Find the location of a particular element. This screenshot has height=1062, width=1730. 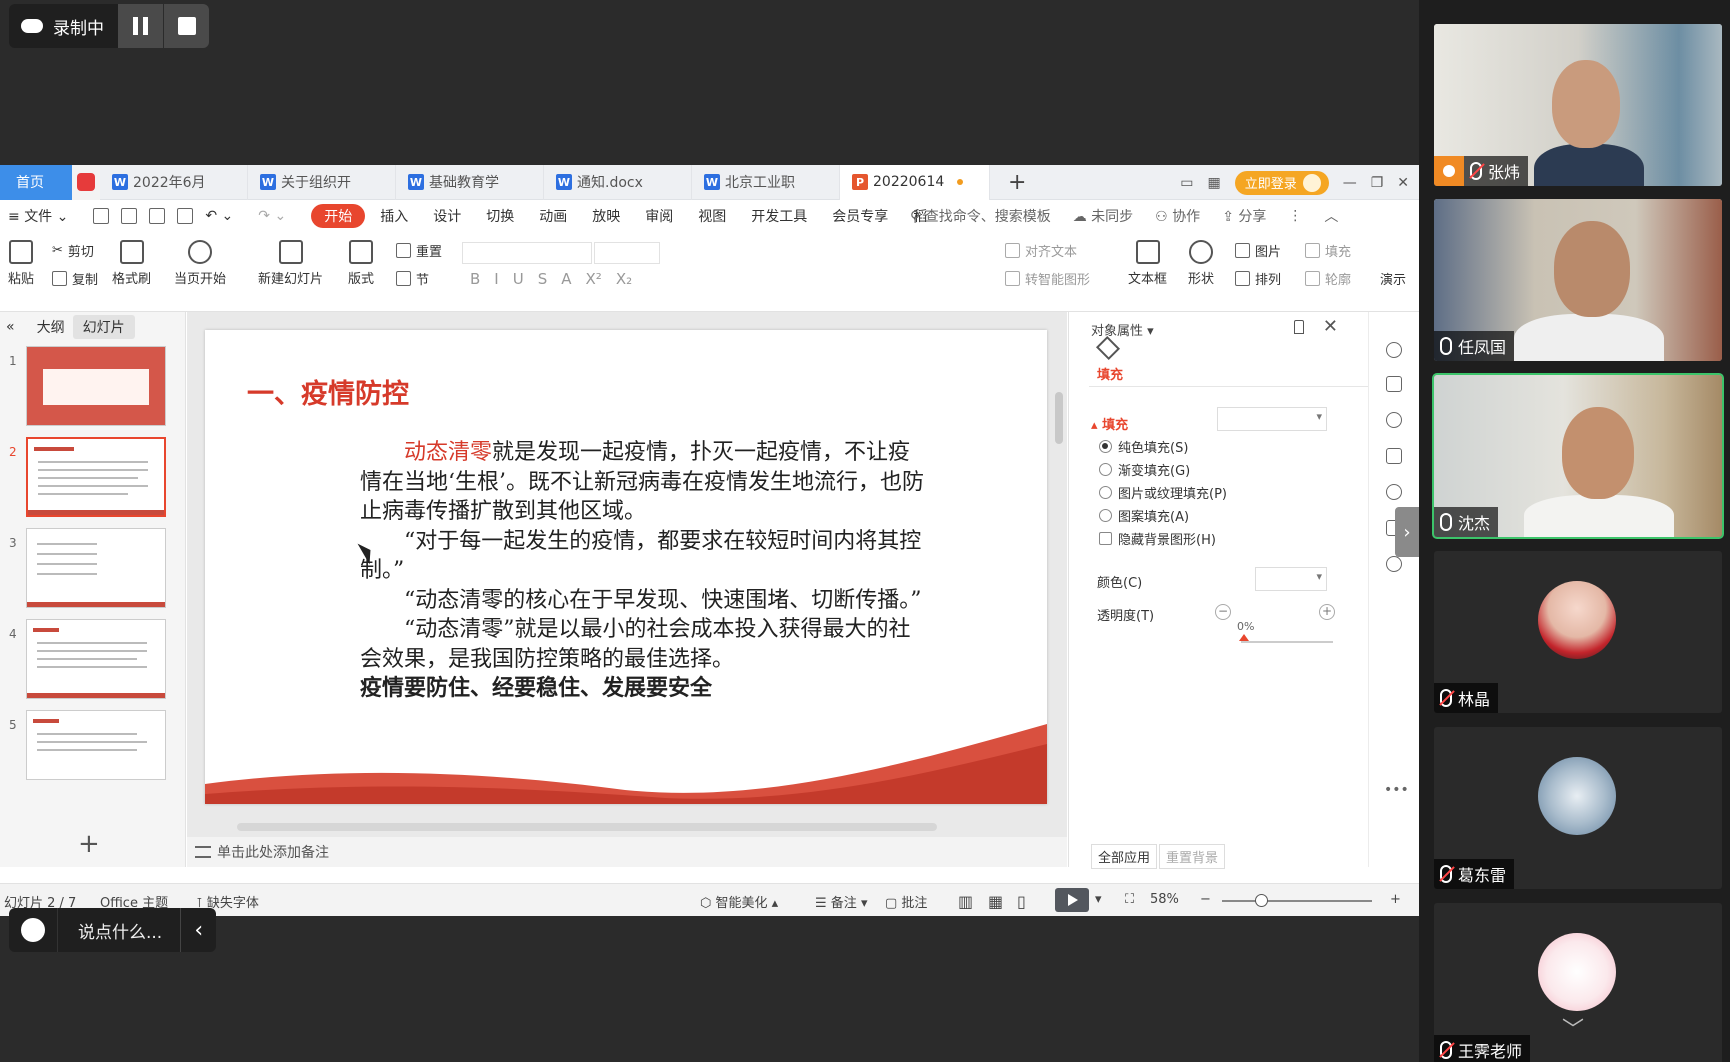

align-text-button: 对齐文本 is located at coordinates (1041, 250).